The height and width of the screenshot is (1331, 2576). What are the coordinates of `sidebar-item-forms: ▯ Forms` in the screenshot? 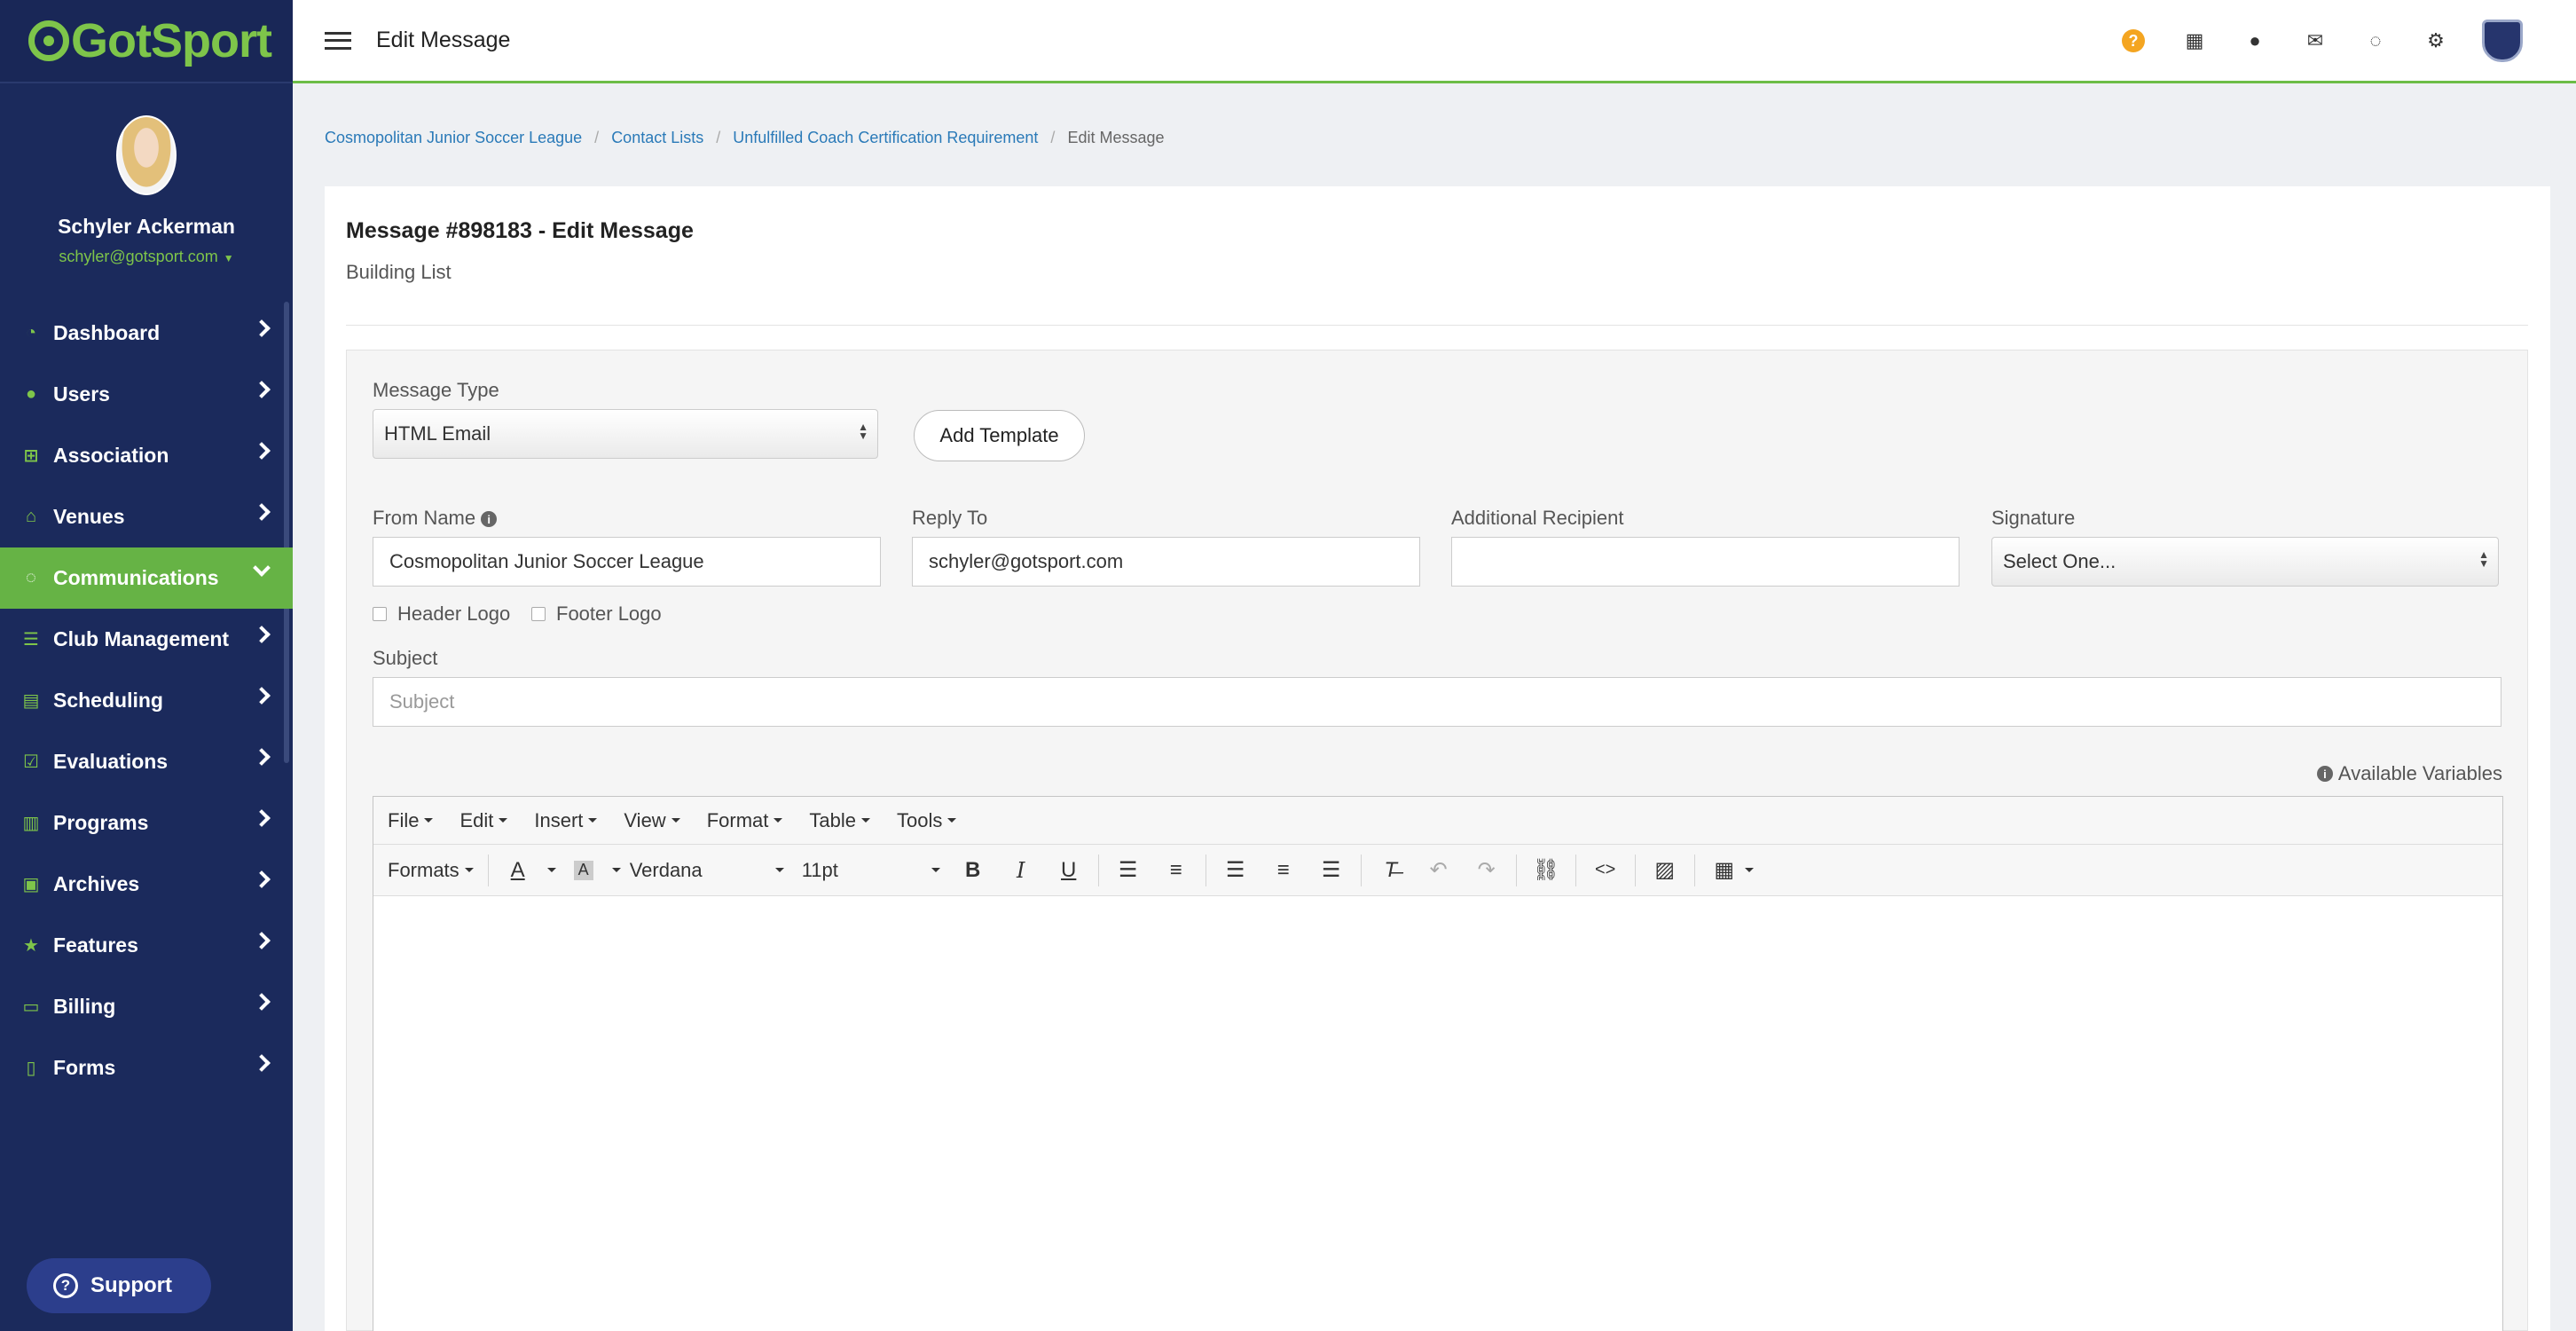 It's located at (146, 1068).